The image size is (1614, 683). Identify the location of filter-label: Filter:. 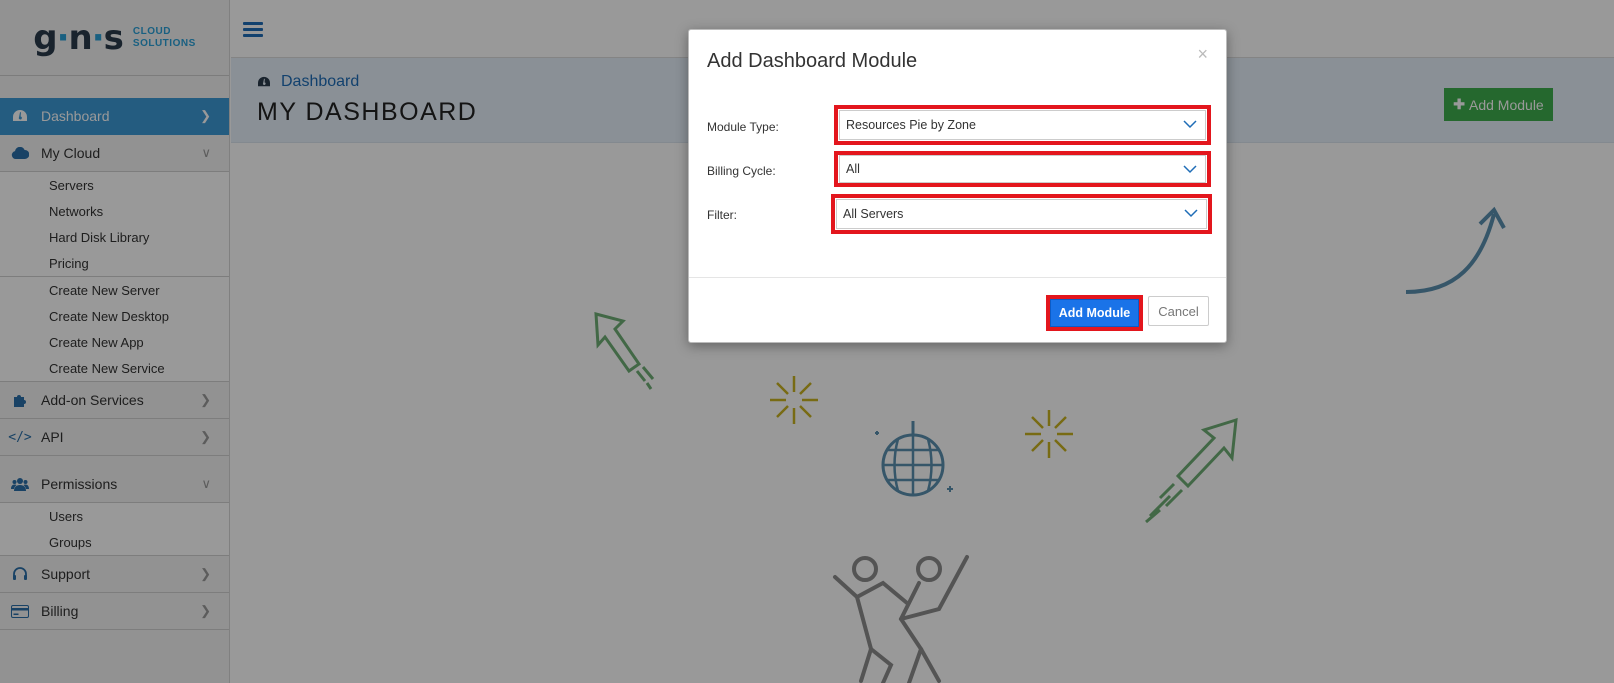
(722, 215).